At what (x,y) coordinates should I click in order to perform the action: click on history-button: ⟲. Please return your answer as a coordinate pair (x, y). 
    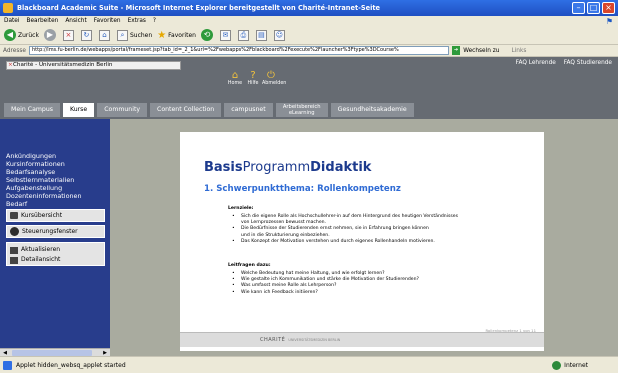
    Looking at the image, I should click on (207, 35).